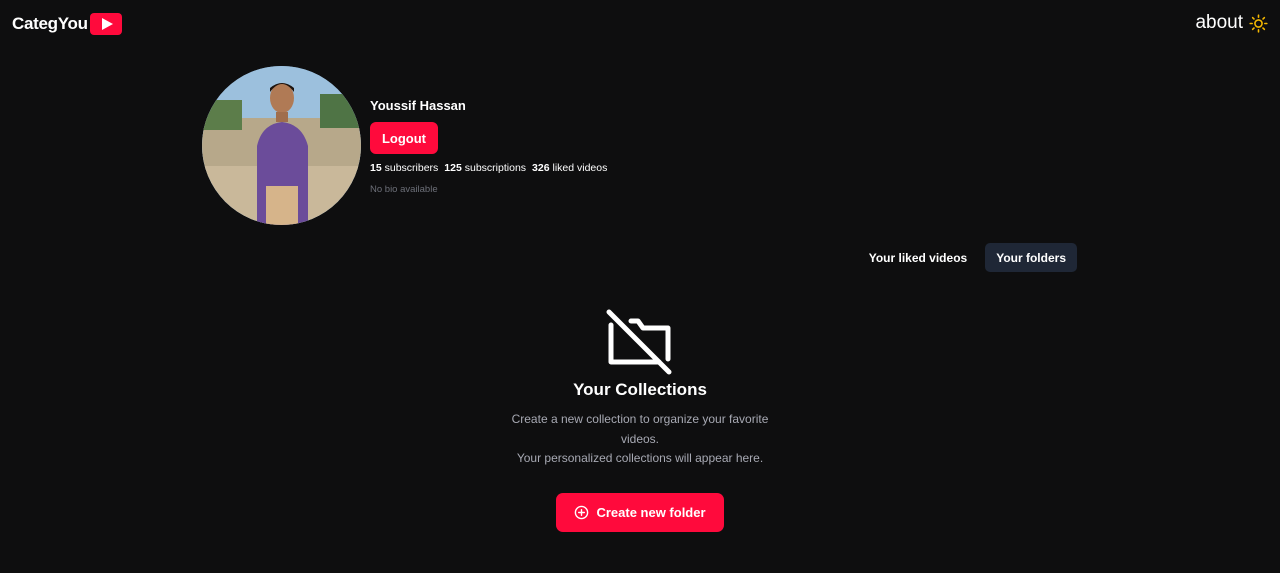  I want to click on create-folder-label: Create new folder, so click(651, 512).